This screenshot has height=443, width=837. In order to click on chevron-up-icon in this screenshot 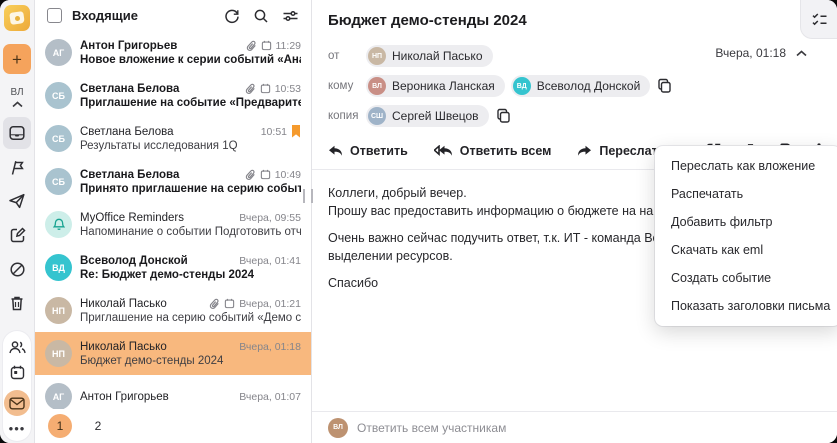, I will do `click(17, 104)`.